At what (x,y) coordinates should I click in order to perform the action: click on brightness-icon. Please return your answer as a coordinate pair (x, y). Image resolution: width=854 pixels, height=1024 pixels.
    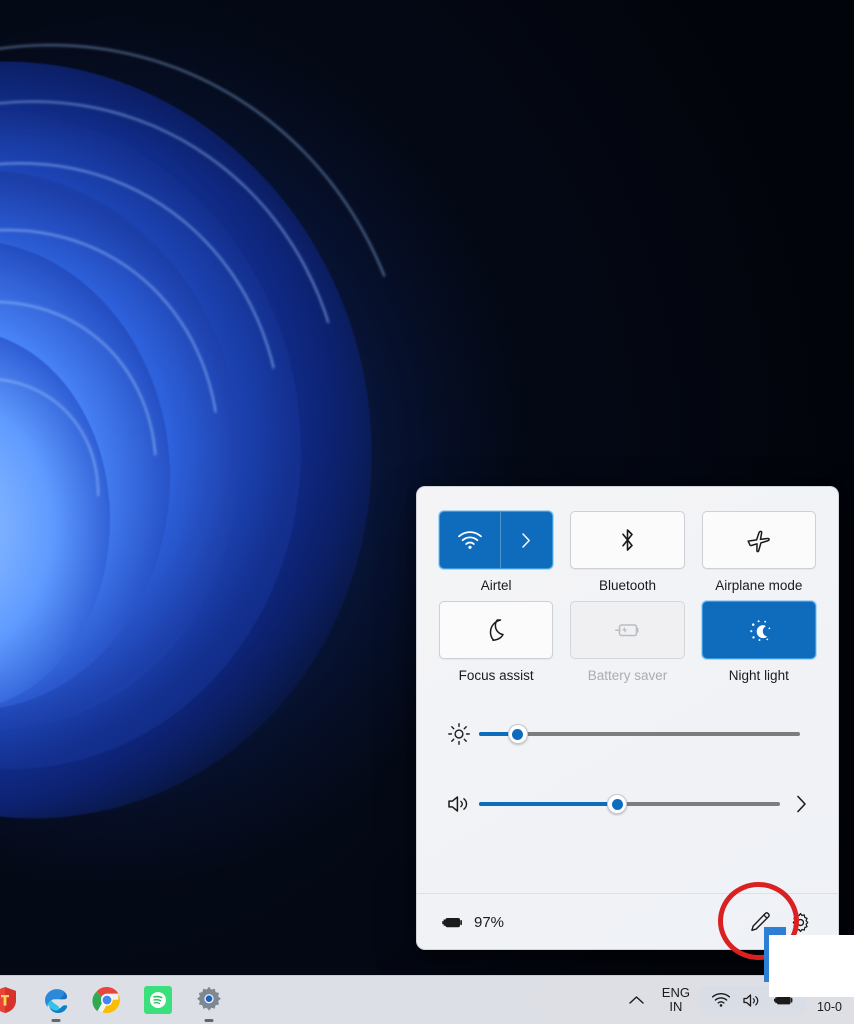
    Looking at the image, I should click on (459, 734).